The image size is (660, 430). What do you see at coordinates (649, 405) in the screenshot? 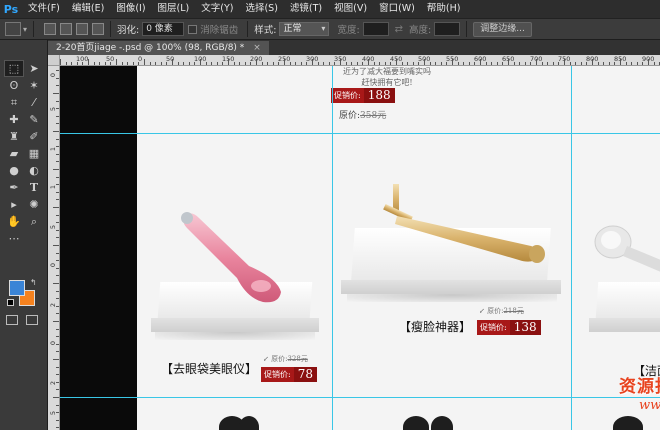
I see `watermark-url: www.6pf.cn` at bounding box center [649, 405].